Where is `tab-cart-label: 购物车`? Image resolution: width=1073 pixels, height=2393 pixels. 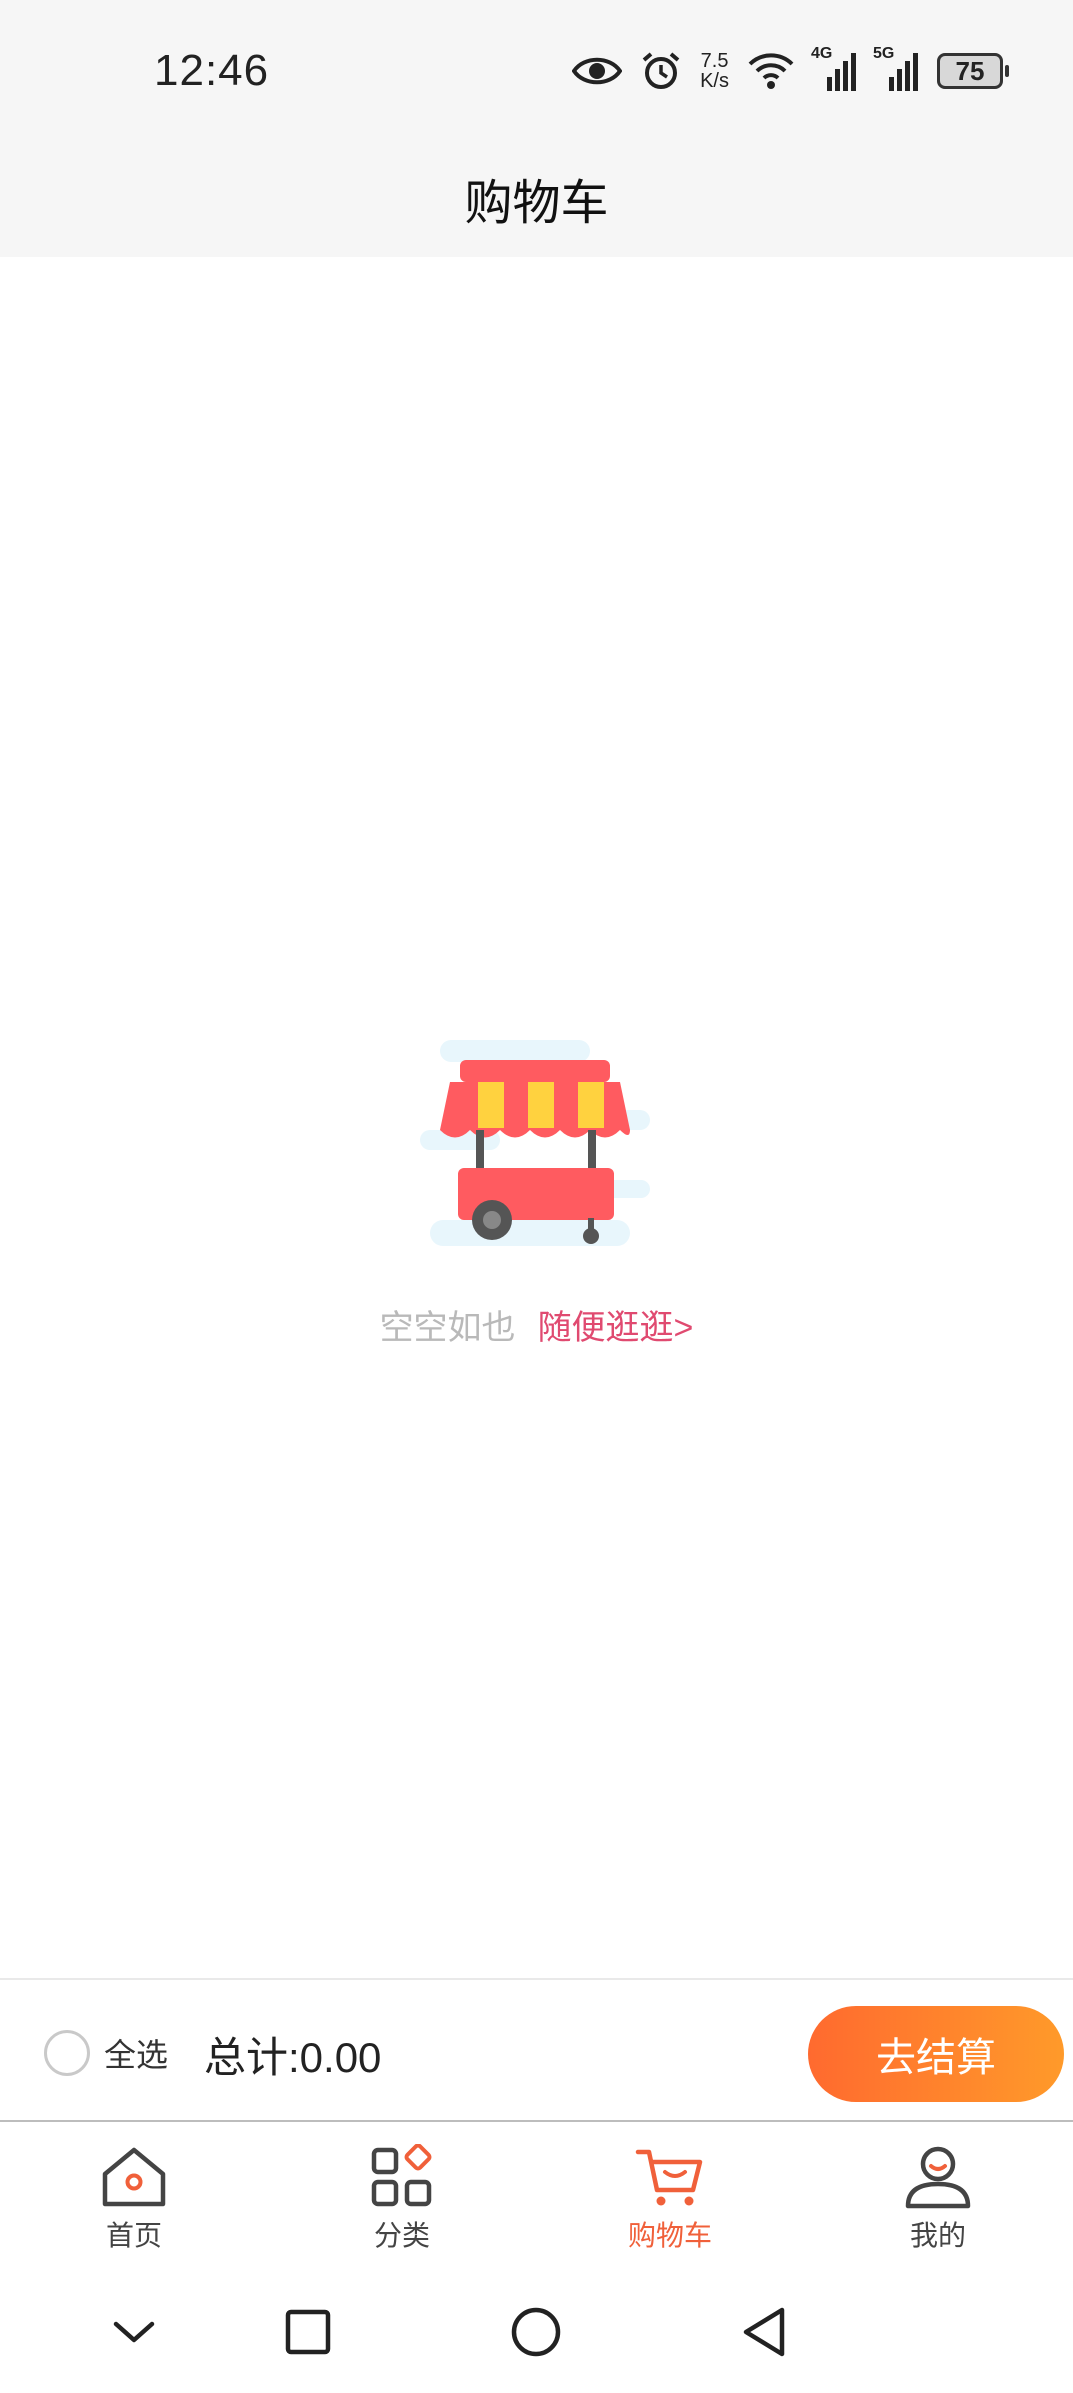
tab-cart-label: 购物车 is located at coordinates (669, 2235).